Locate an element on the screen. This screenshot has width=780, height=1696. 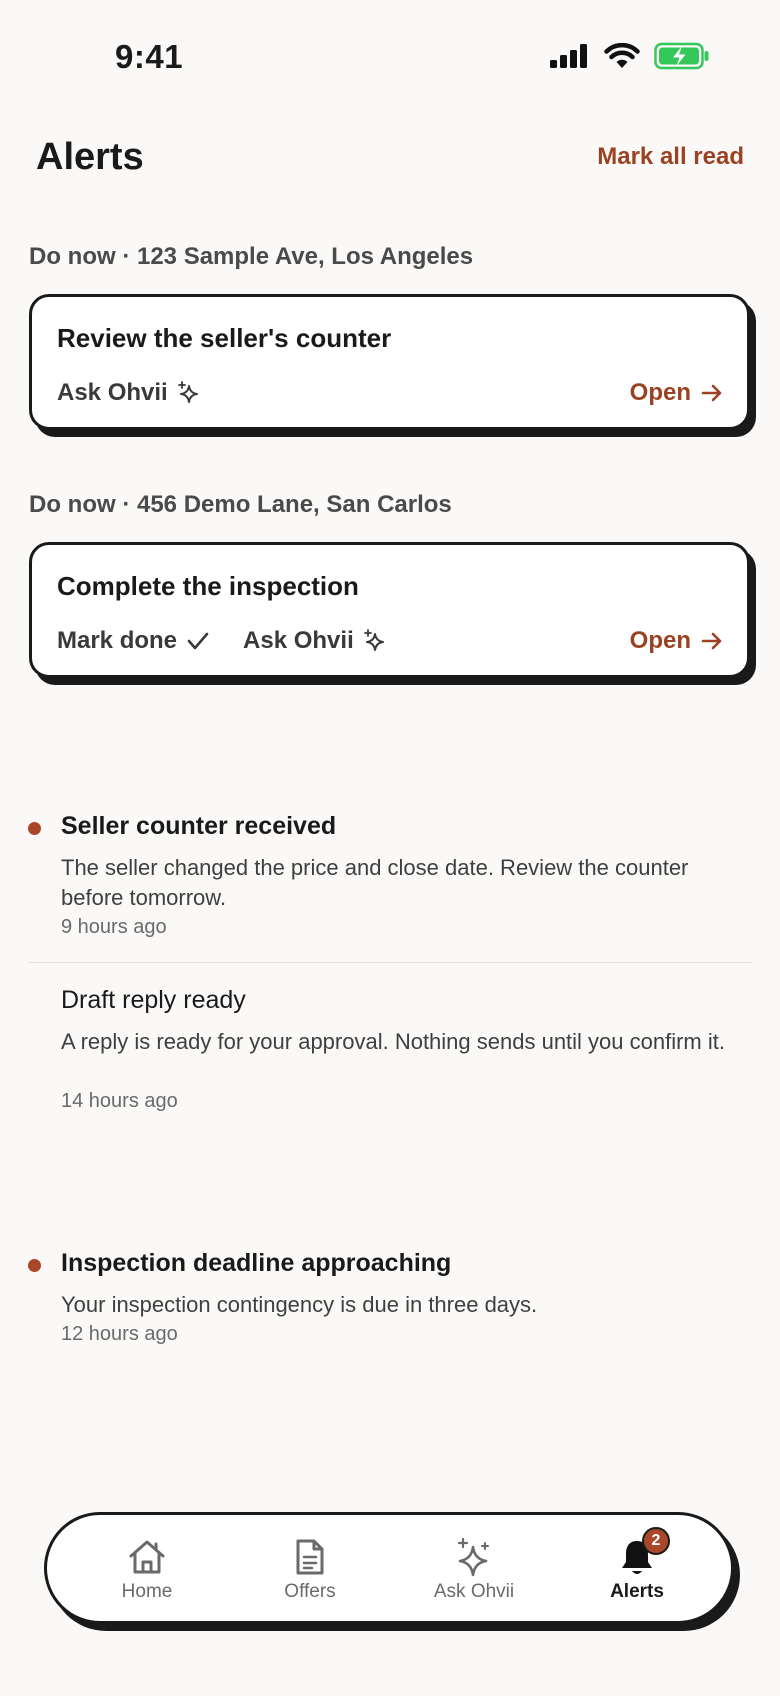
notification-title: Inspection deadline approaching is located at coordinates (256, 1263).